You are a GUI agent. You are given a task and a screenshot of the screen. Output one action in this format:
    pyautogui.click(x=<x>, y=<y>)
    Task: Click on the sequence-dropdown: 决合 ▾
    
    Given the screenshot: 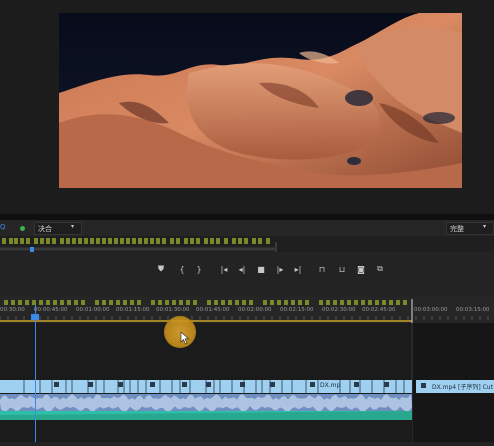 What is the action you would take?
    pyautogui.click(x=58, y=228)
    